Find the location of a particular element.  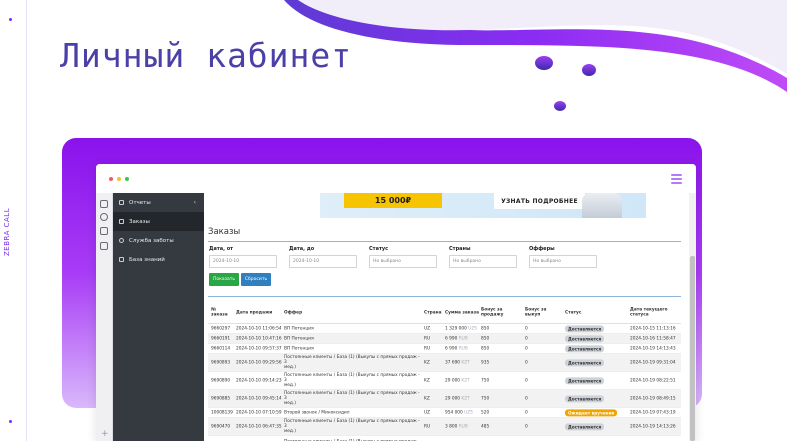

show-button: Показать is located at coordinates (224, 279).